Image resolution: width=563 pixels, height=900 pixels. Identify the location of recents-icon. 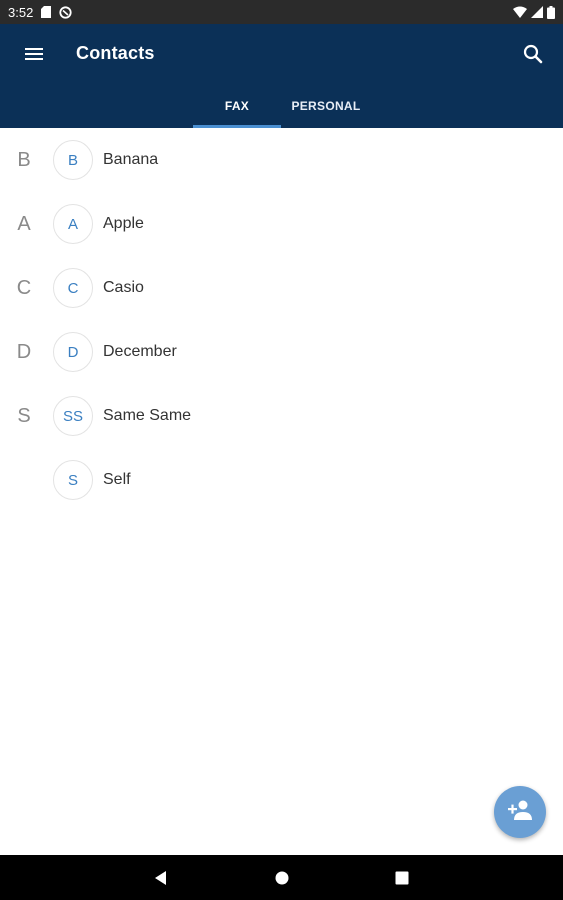
(402, 878).